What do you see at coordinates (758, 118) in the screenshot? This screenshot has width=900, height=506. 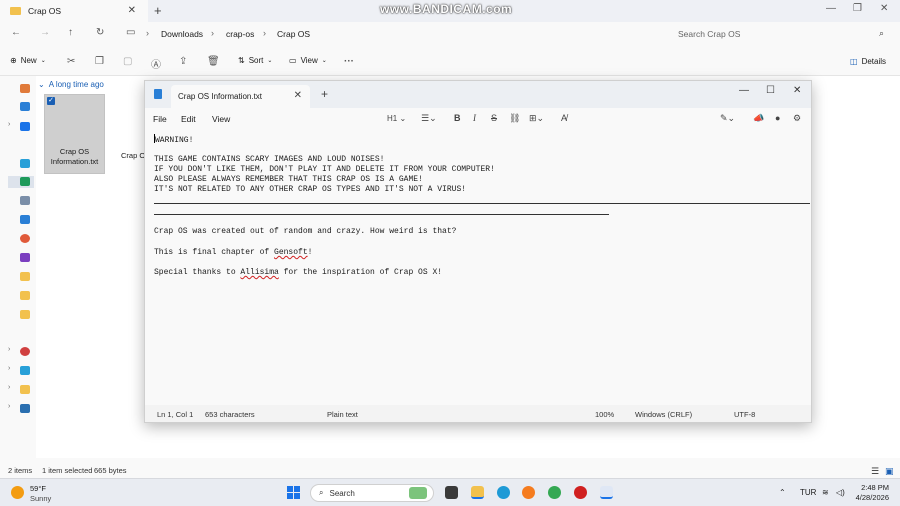 I see `announcement-icon: 📣` at bounding box center [758, 118].